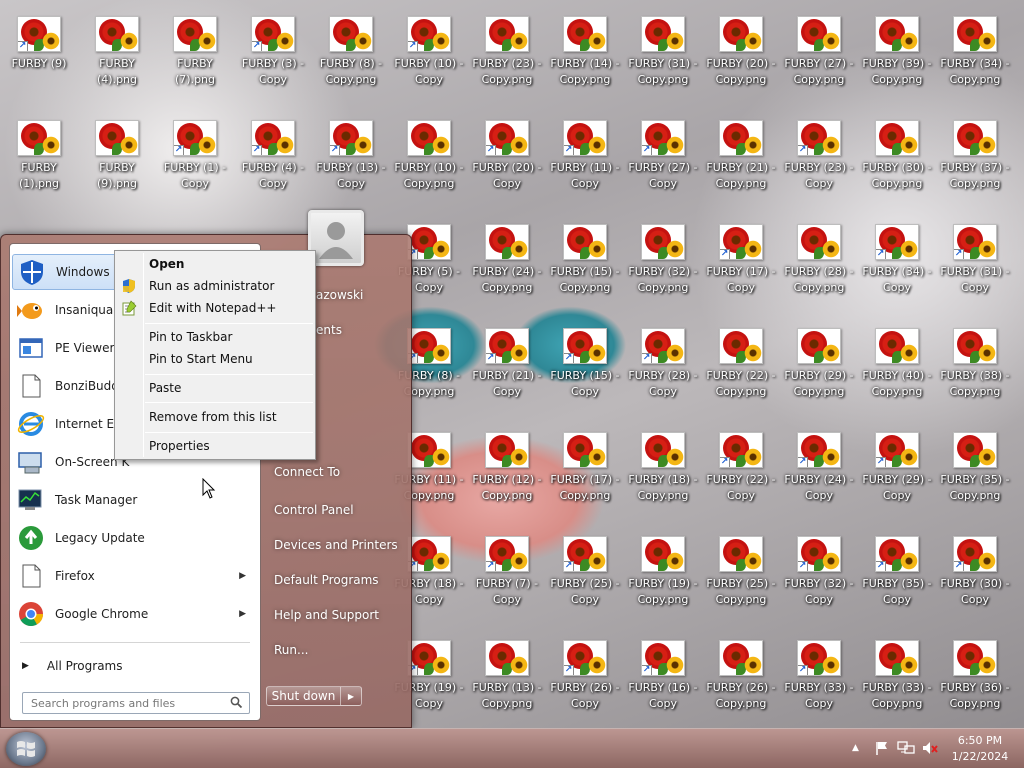 This screenshot has height=768, width=1024. I want to click on desktop-icon: ↗ FURBY (32) - Copy, so click(819, 566).